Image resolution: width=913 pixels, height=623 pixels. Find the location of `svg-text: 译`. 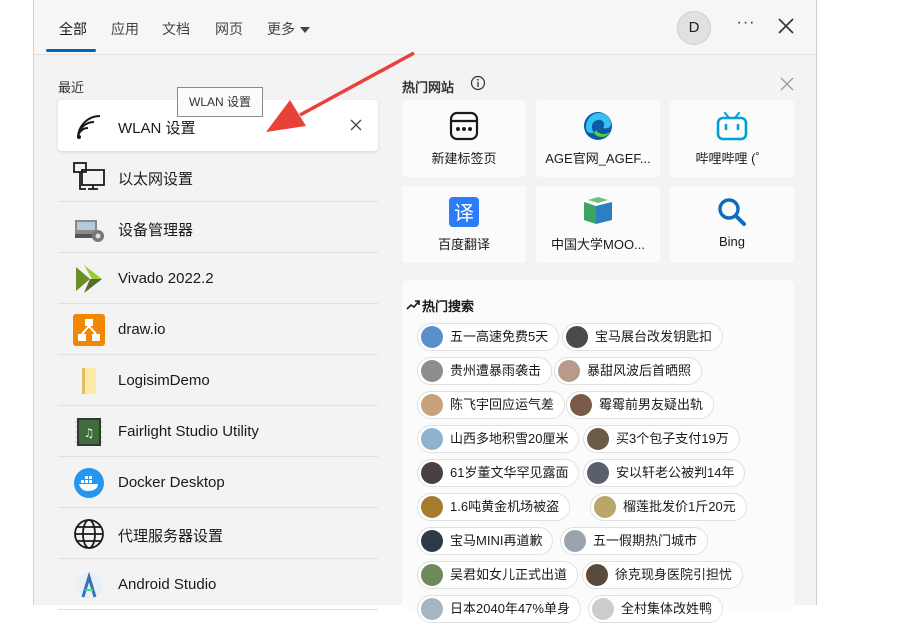

svg-text: 译 is located at coordinates (464, 213).